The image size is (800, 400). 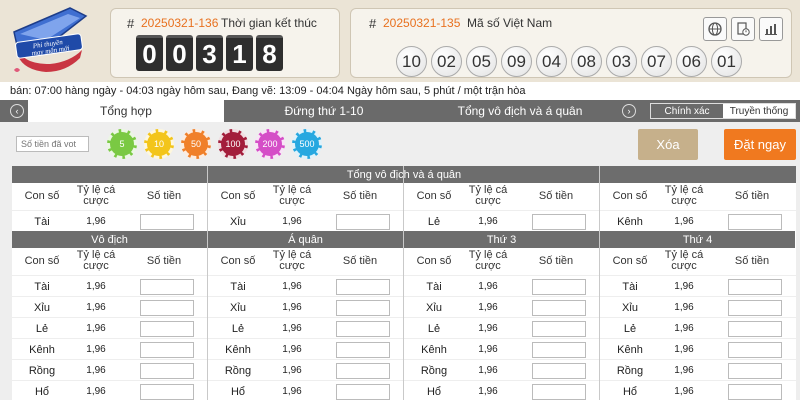 What do you see at coordinates (687, 111) in the screenshot?
I see `mode-exact: Chính xác` at bounding box center [687, 111].